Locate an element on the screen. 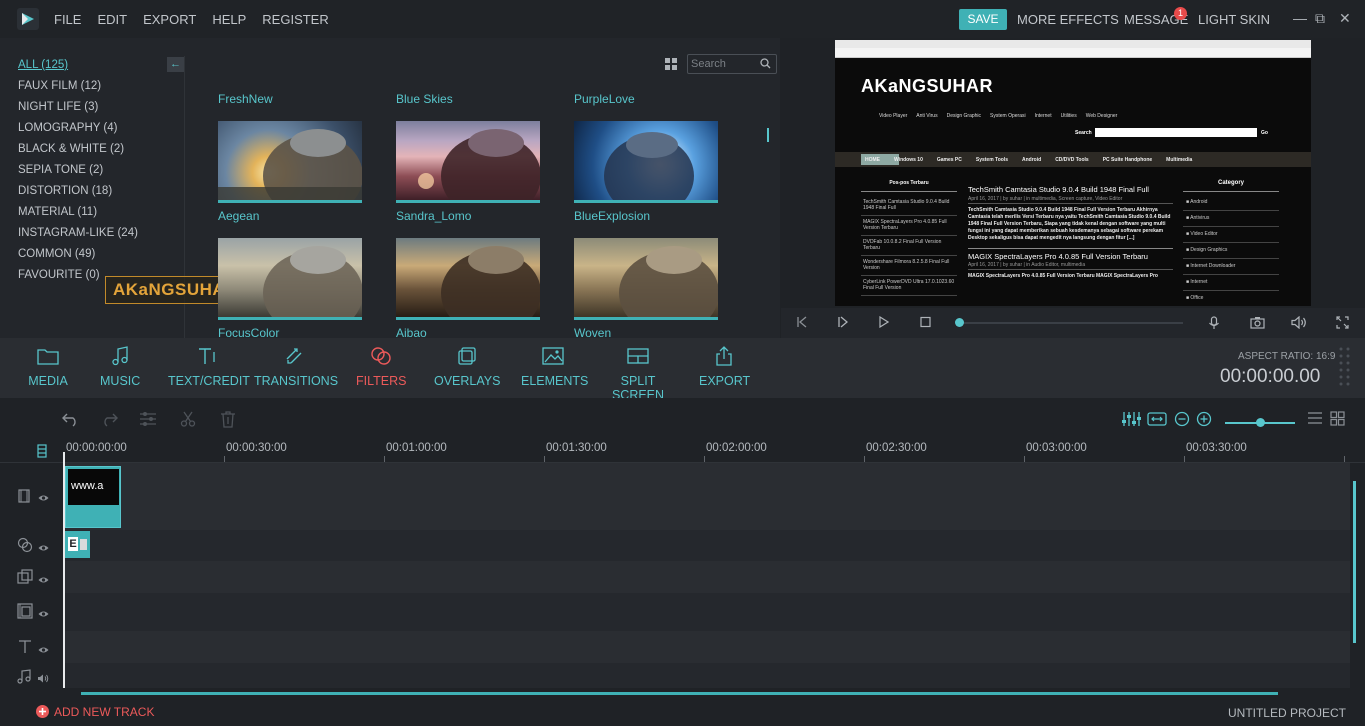  timeline-horizontal-scrollbar is located at coordinates (679, 693).